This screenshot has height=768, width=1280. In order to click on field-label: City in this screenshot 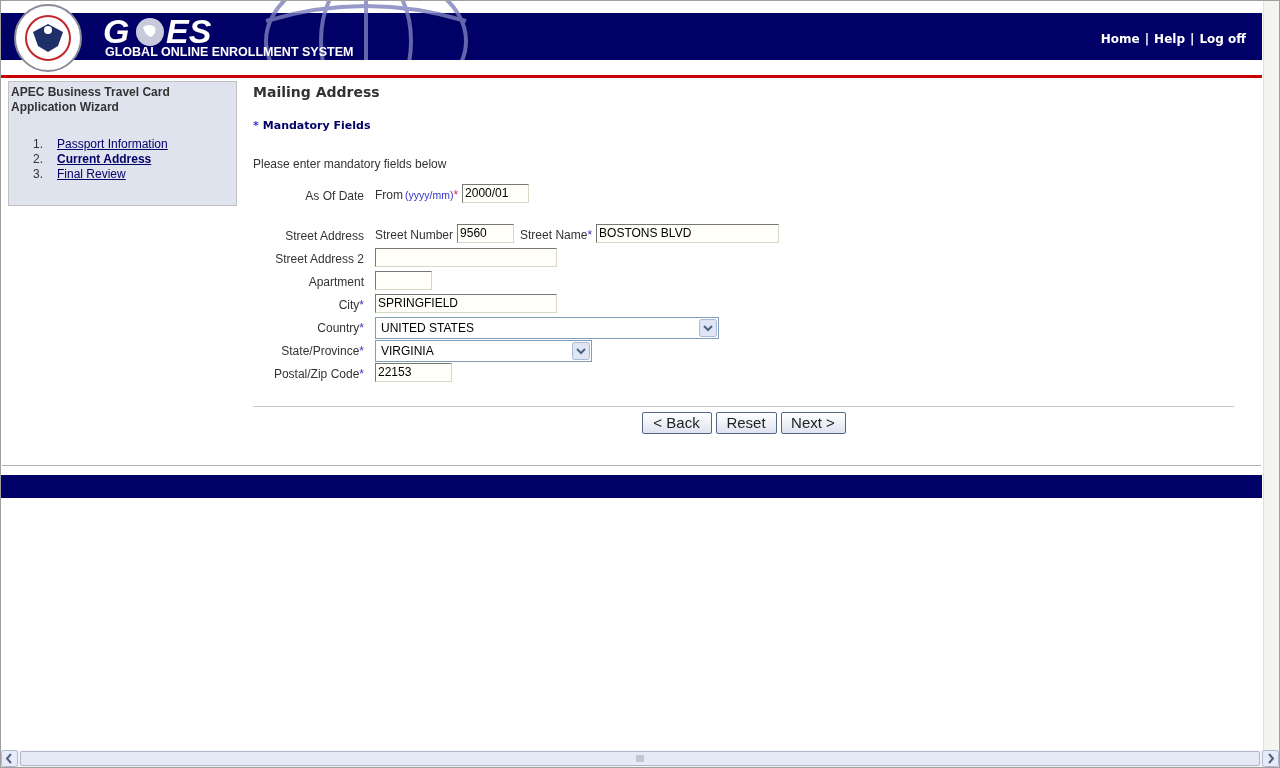, I will do `click(349, 304)`.